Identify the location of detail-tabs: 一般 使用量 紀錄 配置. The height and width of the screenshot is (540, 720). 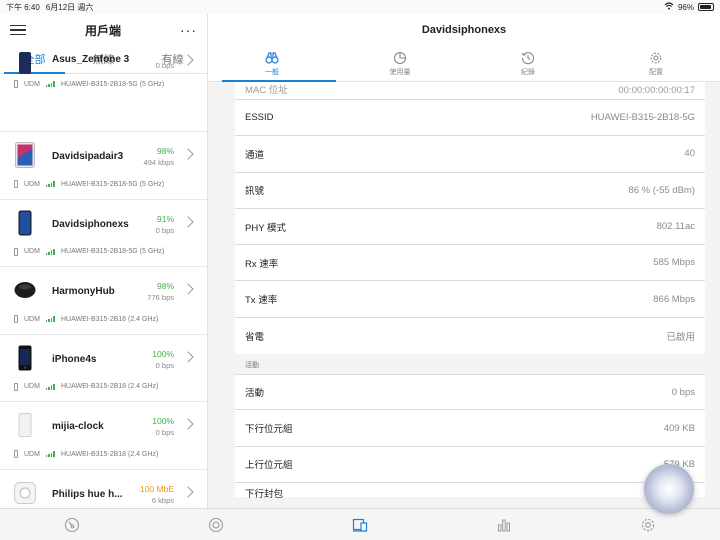
(464, 64).